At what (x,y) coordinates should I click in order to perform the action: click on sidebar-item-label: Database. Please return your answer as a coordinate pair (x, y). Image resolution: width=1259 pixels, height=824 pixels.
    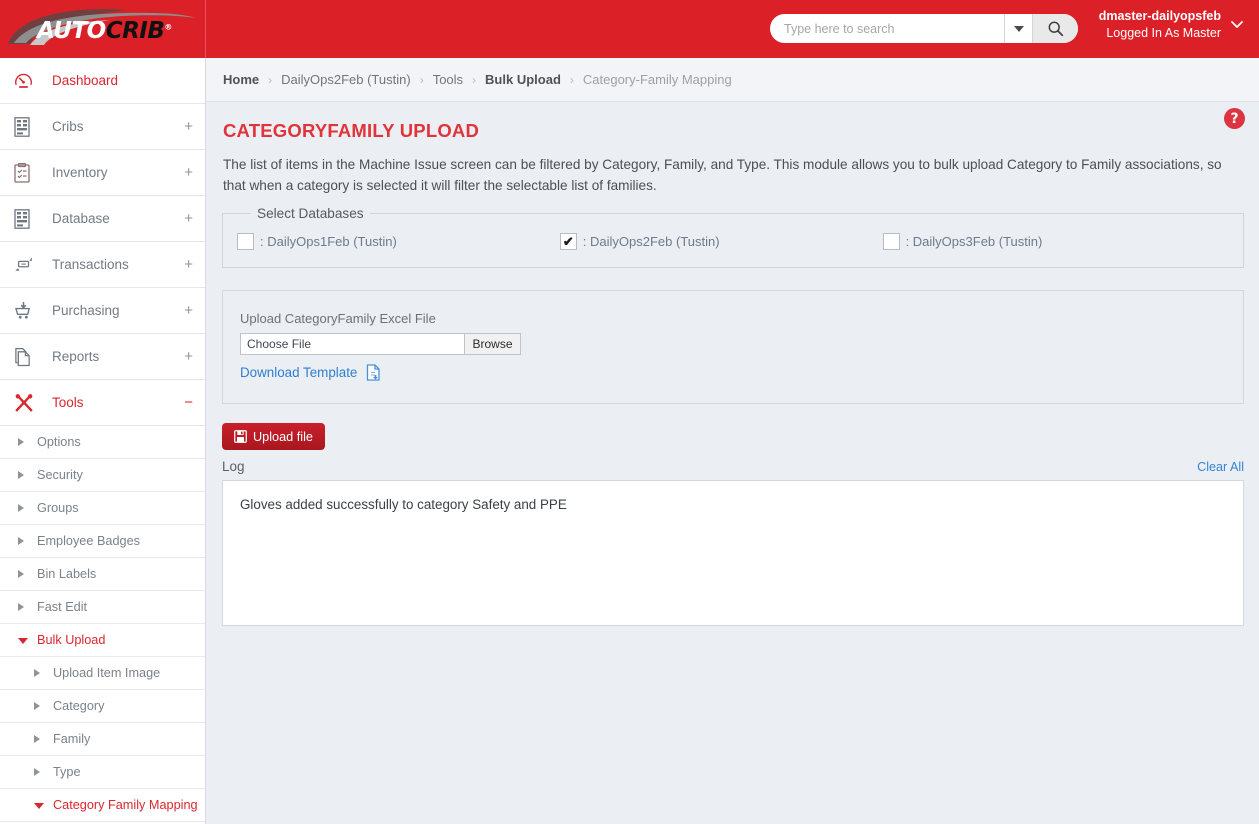
    Looking at the image, I should click on (81, 218).